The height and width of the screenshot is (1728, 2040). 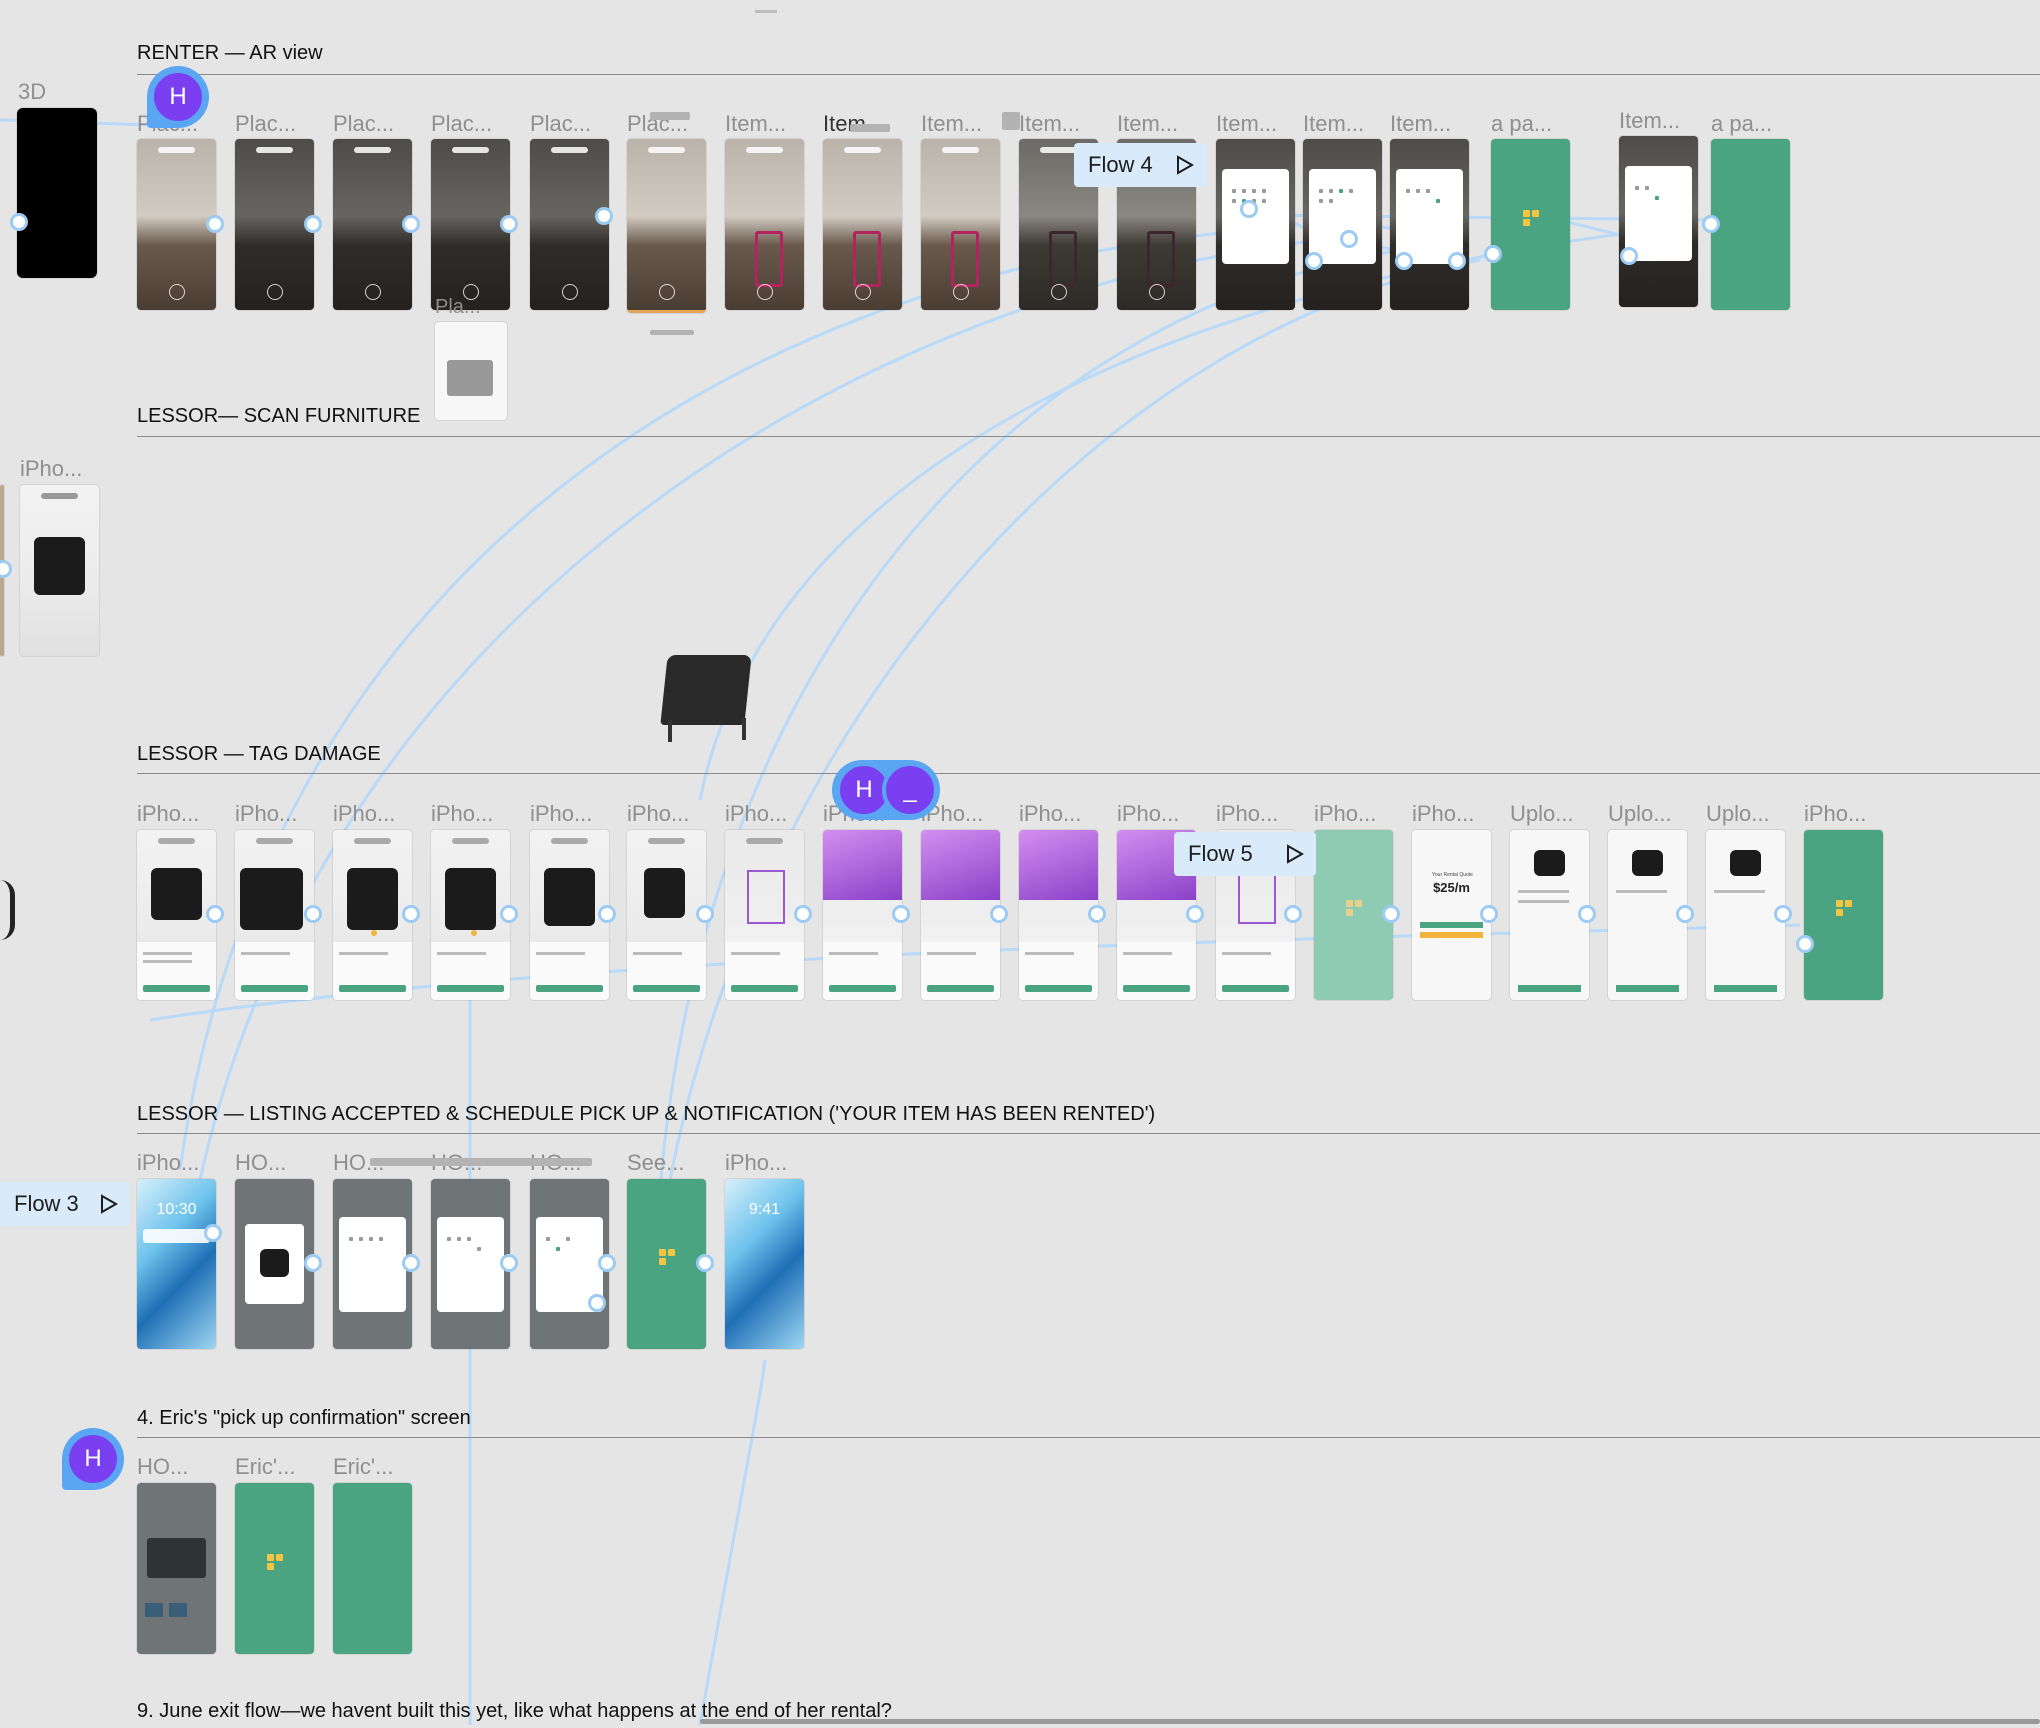 What do you see at coordinates (32, 92) in the screenshot?
I see `frame-label: 3D` at bounding box center [32, 92].